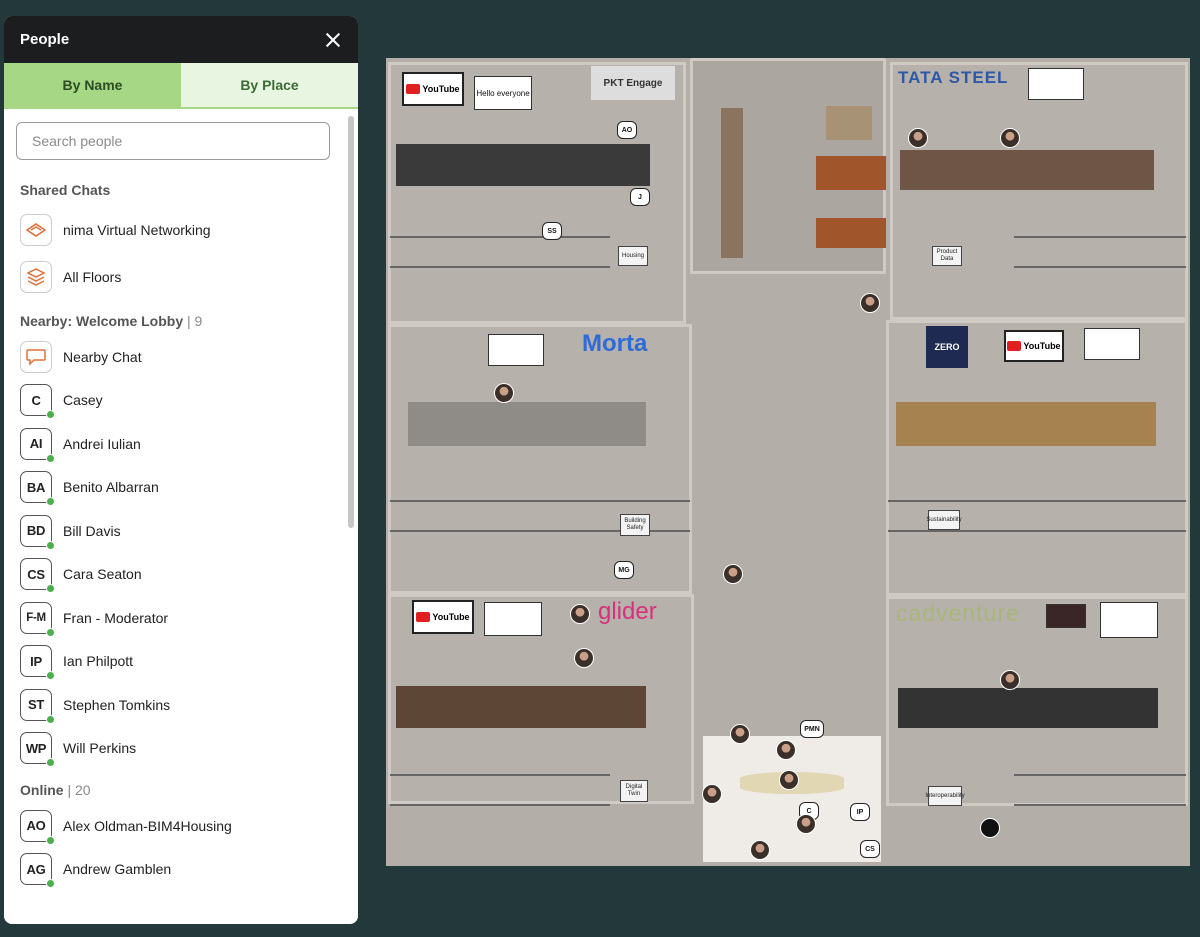  I want to click on chat-bubble-icon, so click(36, 356).